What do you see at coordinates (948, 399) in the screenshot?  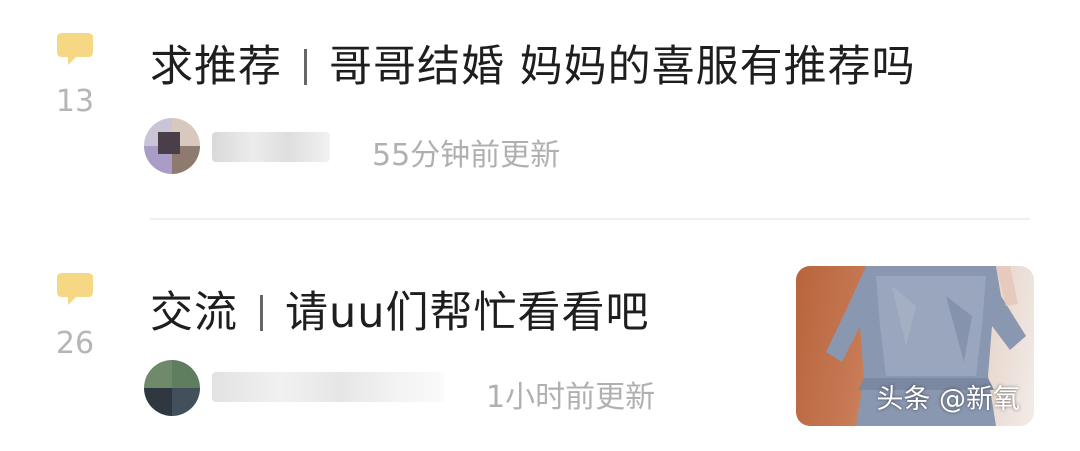 I see `watermark: 头条 @新氧` at bounding box center [948, 399].